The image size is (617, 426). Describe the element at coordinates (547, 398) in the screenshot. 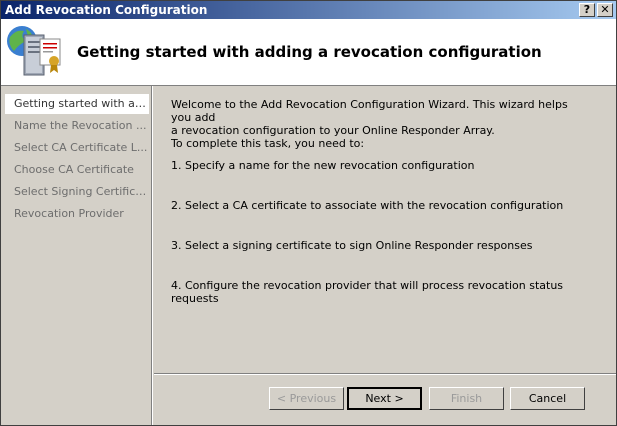

I see `cancel-button: Cancel` at that location.